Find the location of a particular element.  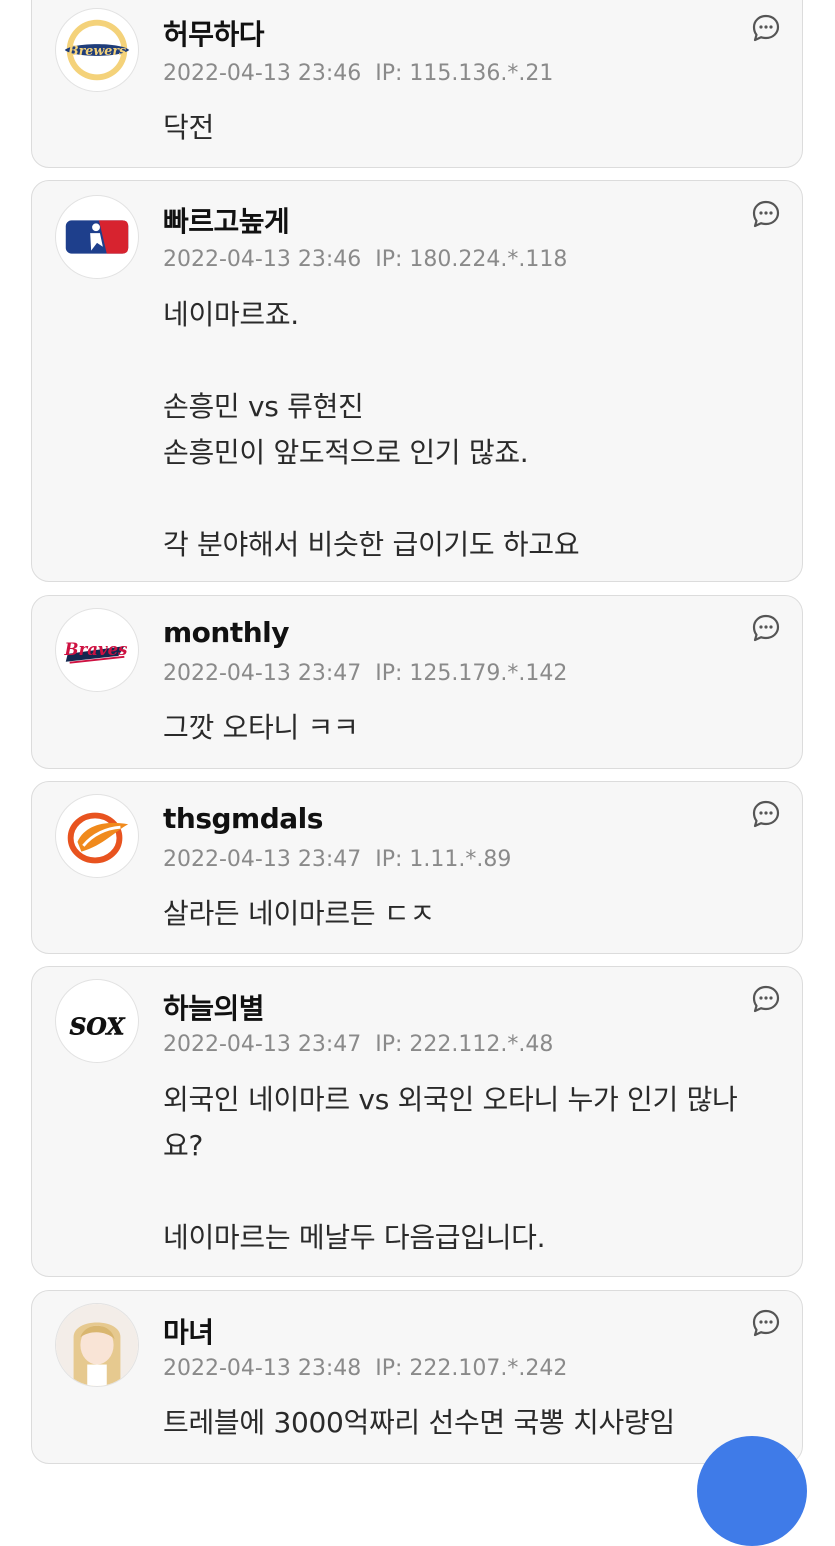

comment-meta: 2022-04-13 23:48 IP: 222.107.*.242 is located at coordinates (365, 1368).